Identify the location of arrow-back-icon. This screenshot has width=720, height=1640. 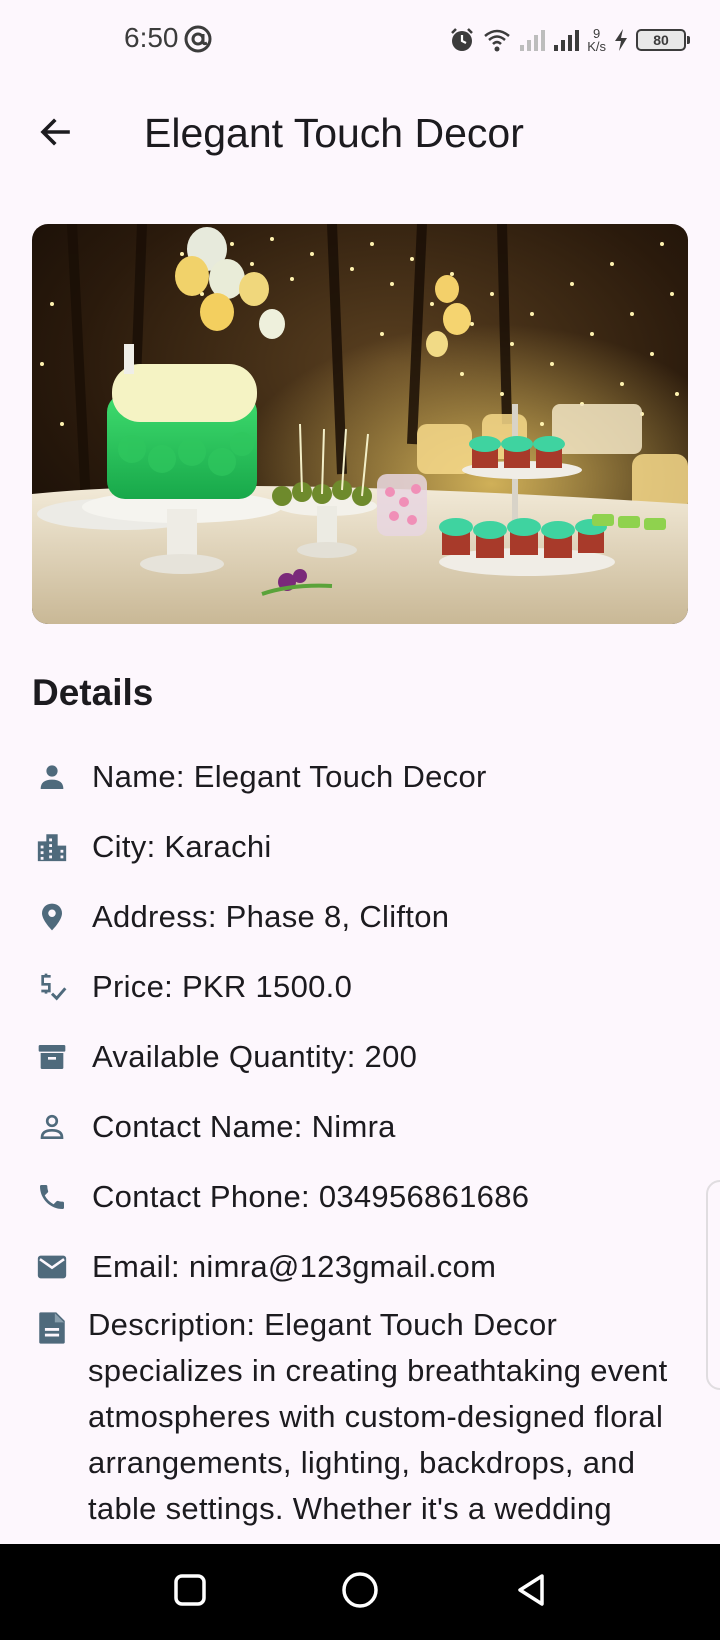
(56, 134).